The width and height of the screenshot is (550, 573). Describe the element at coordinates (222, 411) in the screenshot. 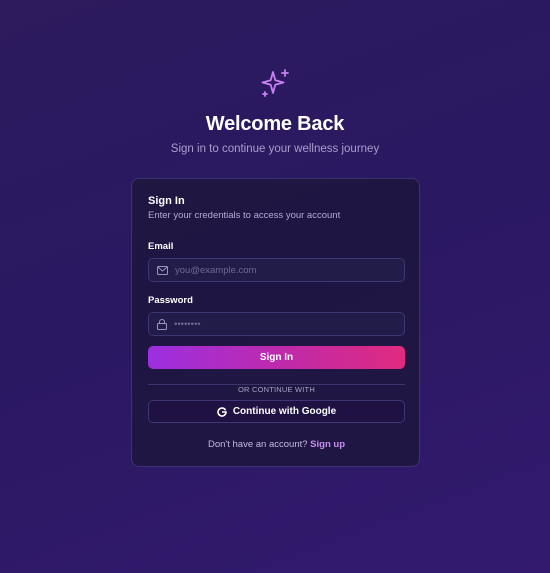

I see `google-icon` at that location.